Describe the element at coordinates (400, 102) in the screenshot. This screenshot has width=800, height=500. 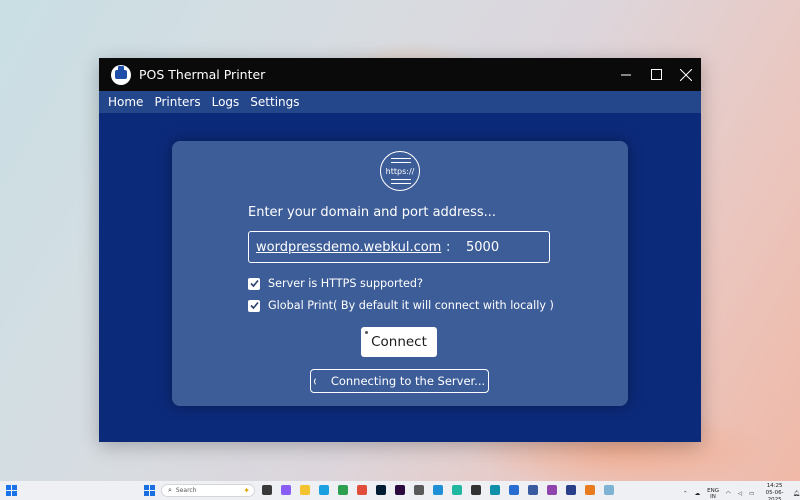
I see `menu-bar: Home Printers Logs Settings` at that location.